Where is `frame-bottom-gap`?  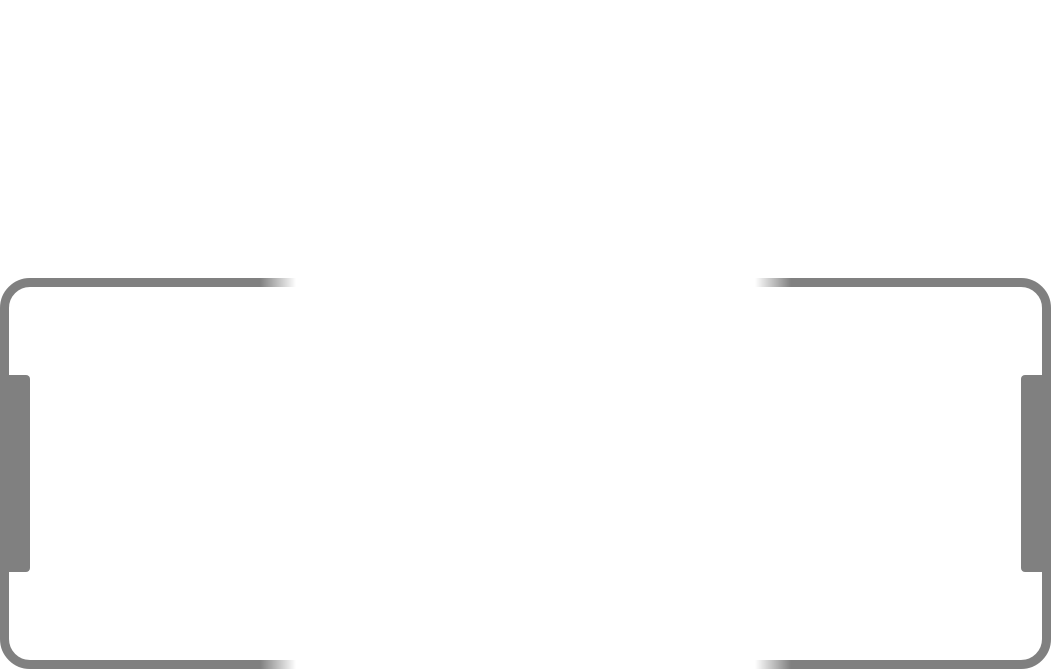
frame-bottom-gap is located at coordinates (525, 664).